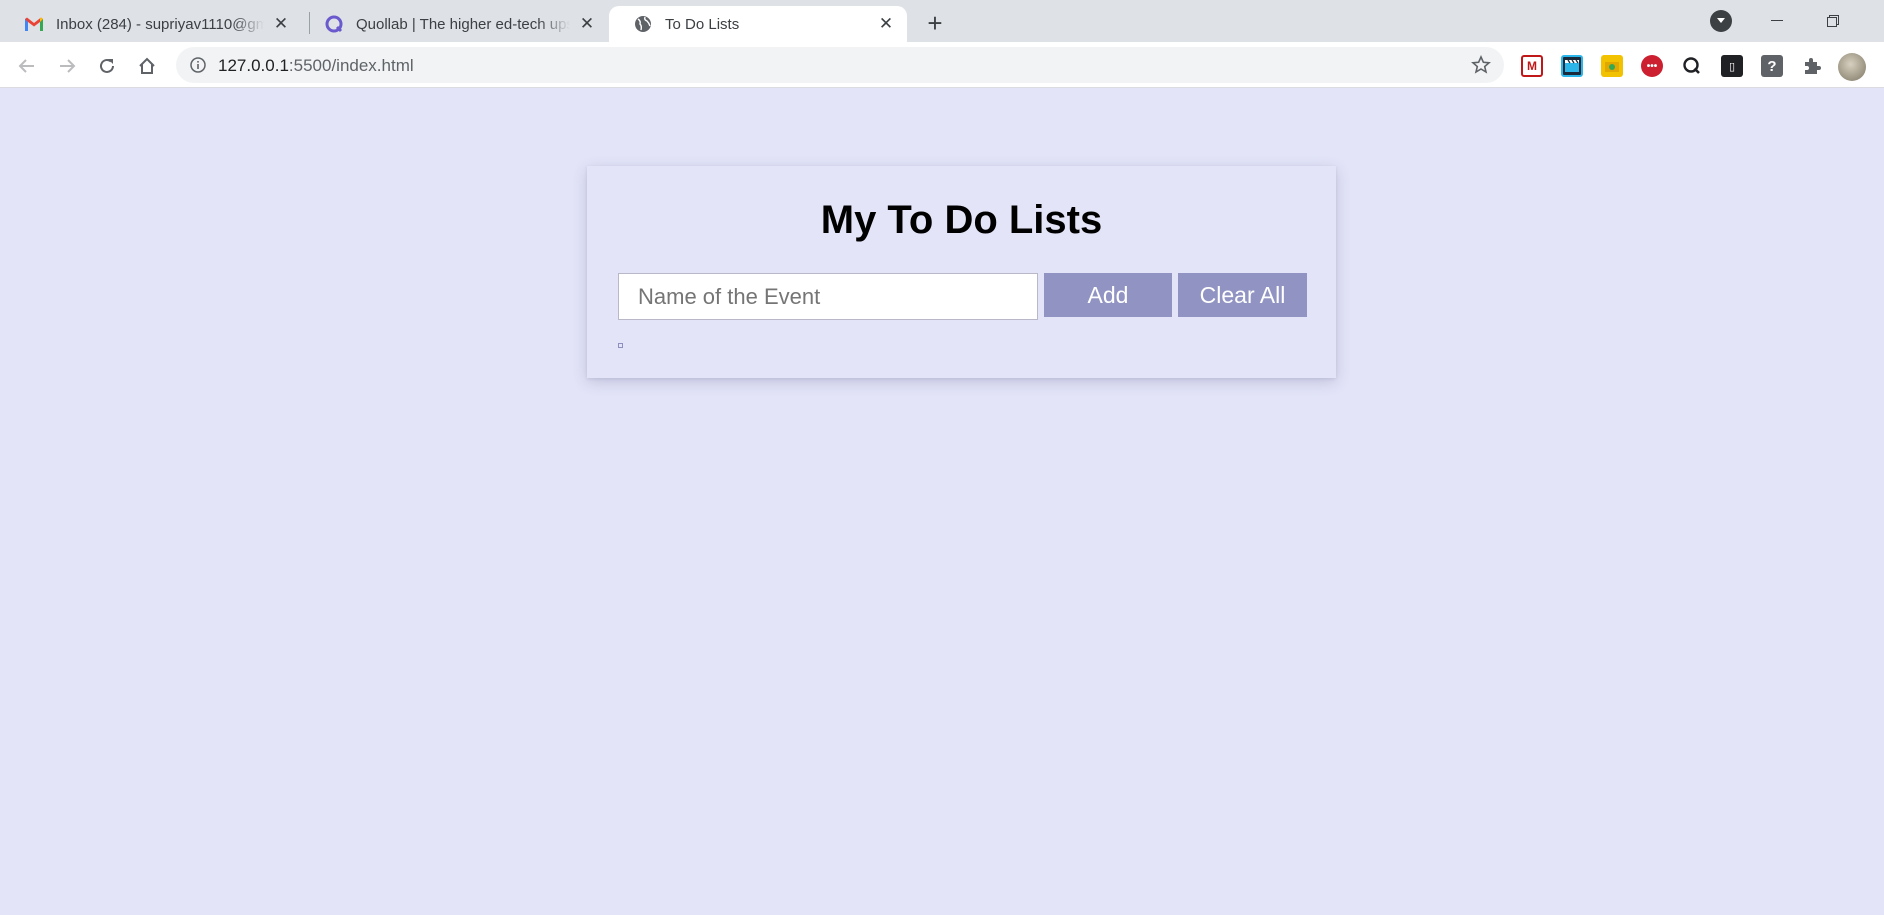  Describe the element at coordinates (334, 24) in the screenshot. I see `quollab-icon` at that location.